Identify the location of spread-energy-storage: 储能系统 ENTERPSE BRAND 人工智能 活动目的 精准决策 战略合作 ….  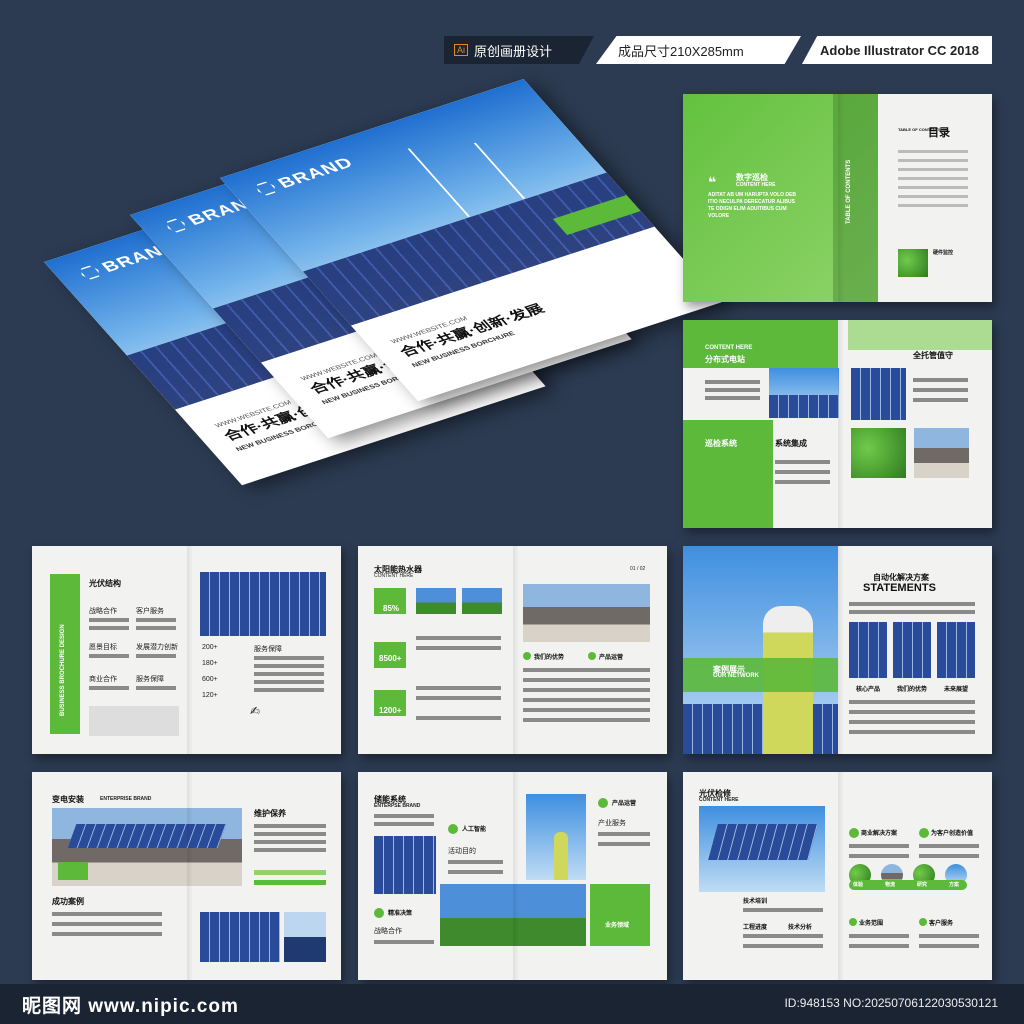
(512, 876).